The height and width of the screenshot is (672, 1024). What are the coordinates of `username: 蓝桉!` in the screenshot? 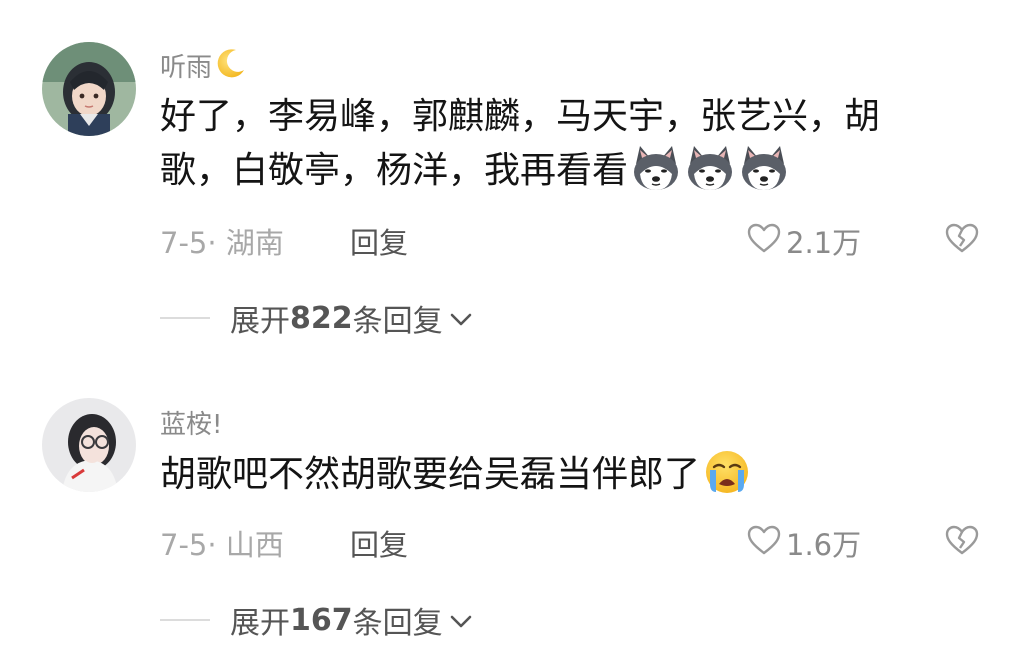 It's located at (191, 422).